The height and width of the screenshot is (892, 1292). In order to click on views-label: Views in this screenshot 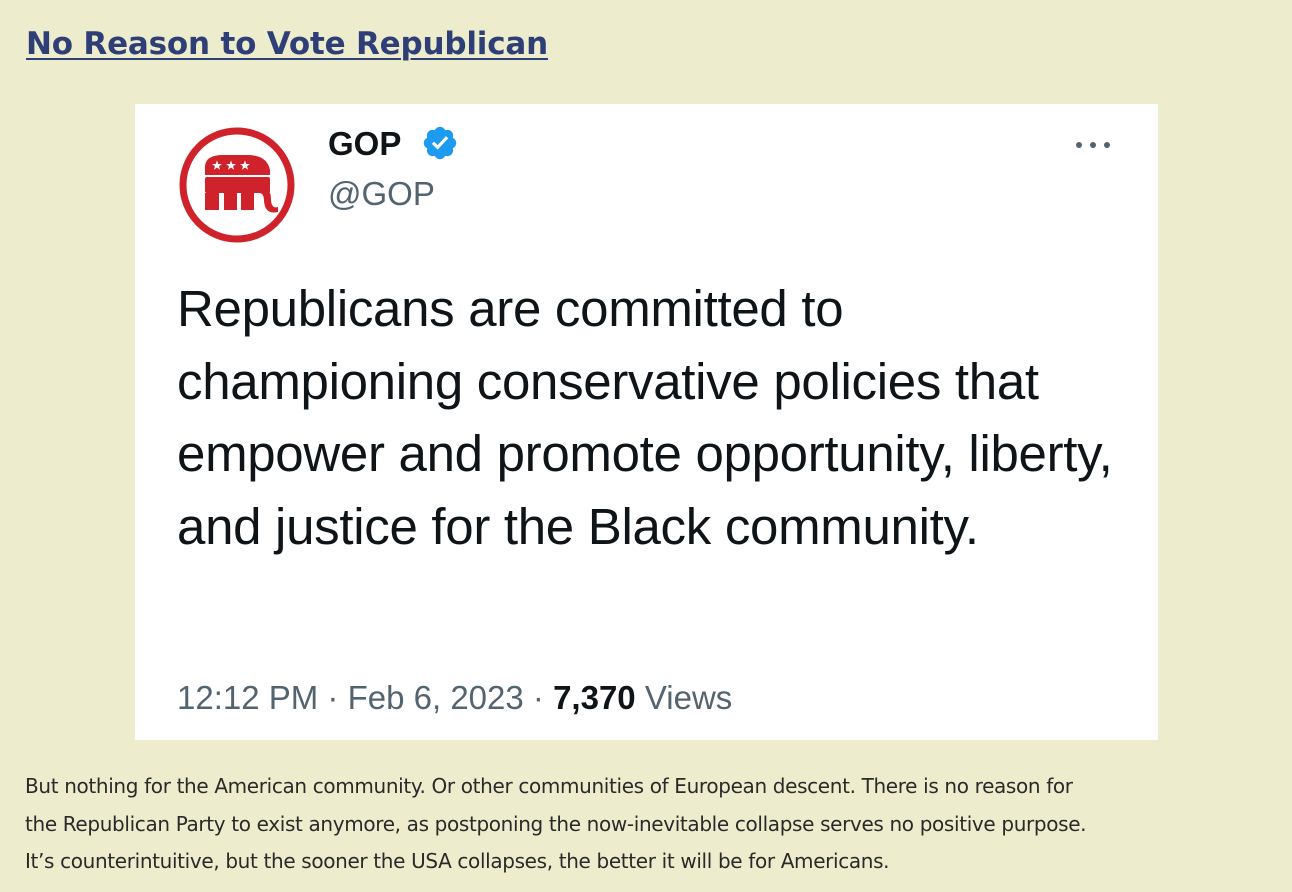, I will do `click(688, 697)`.